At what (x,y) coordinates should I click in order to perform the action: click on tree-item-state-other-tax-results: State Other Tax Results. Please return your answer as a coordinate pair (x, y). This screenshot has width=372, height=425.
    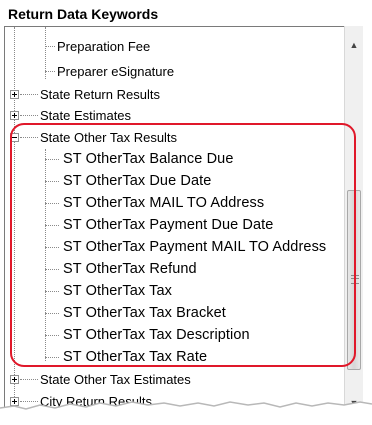
    Looking at the image, I should click on (108, 138).